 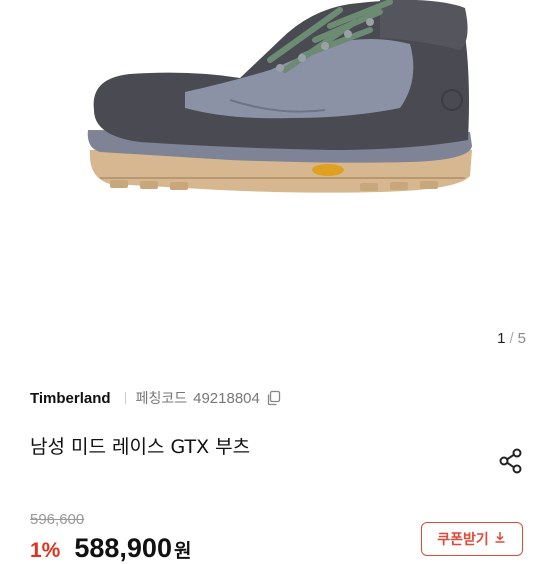 I want to click on brand-row: Timberland 페칭코드 49218804, so click(x=156, y=398).